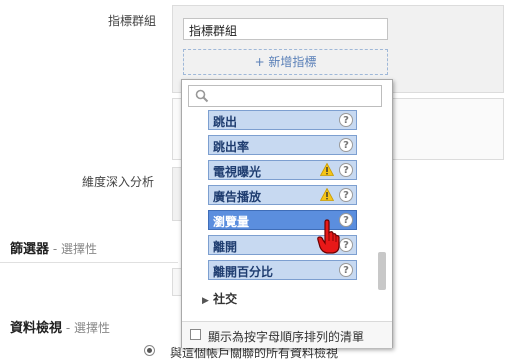 The image size is (510, 361). What do you see at coordinates (36, 328) in the screenshot?
I see `views-title: 資料檢視` at bounding box center [36, 328].